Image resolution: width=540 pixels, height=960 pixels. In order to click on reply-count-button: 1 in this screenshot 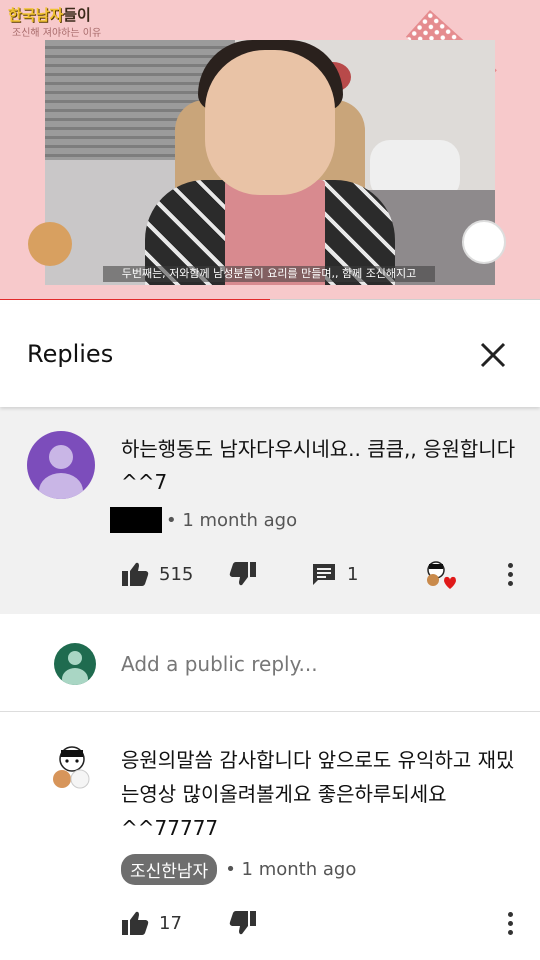, I will do `click(334, 574)`.